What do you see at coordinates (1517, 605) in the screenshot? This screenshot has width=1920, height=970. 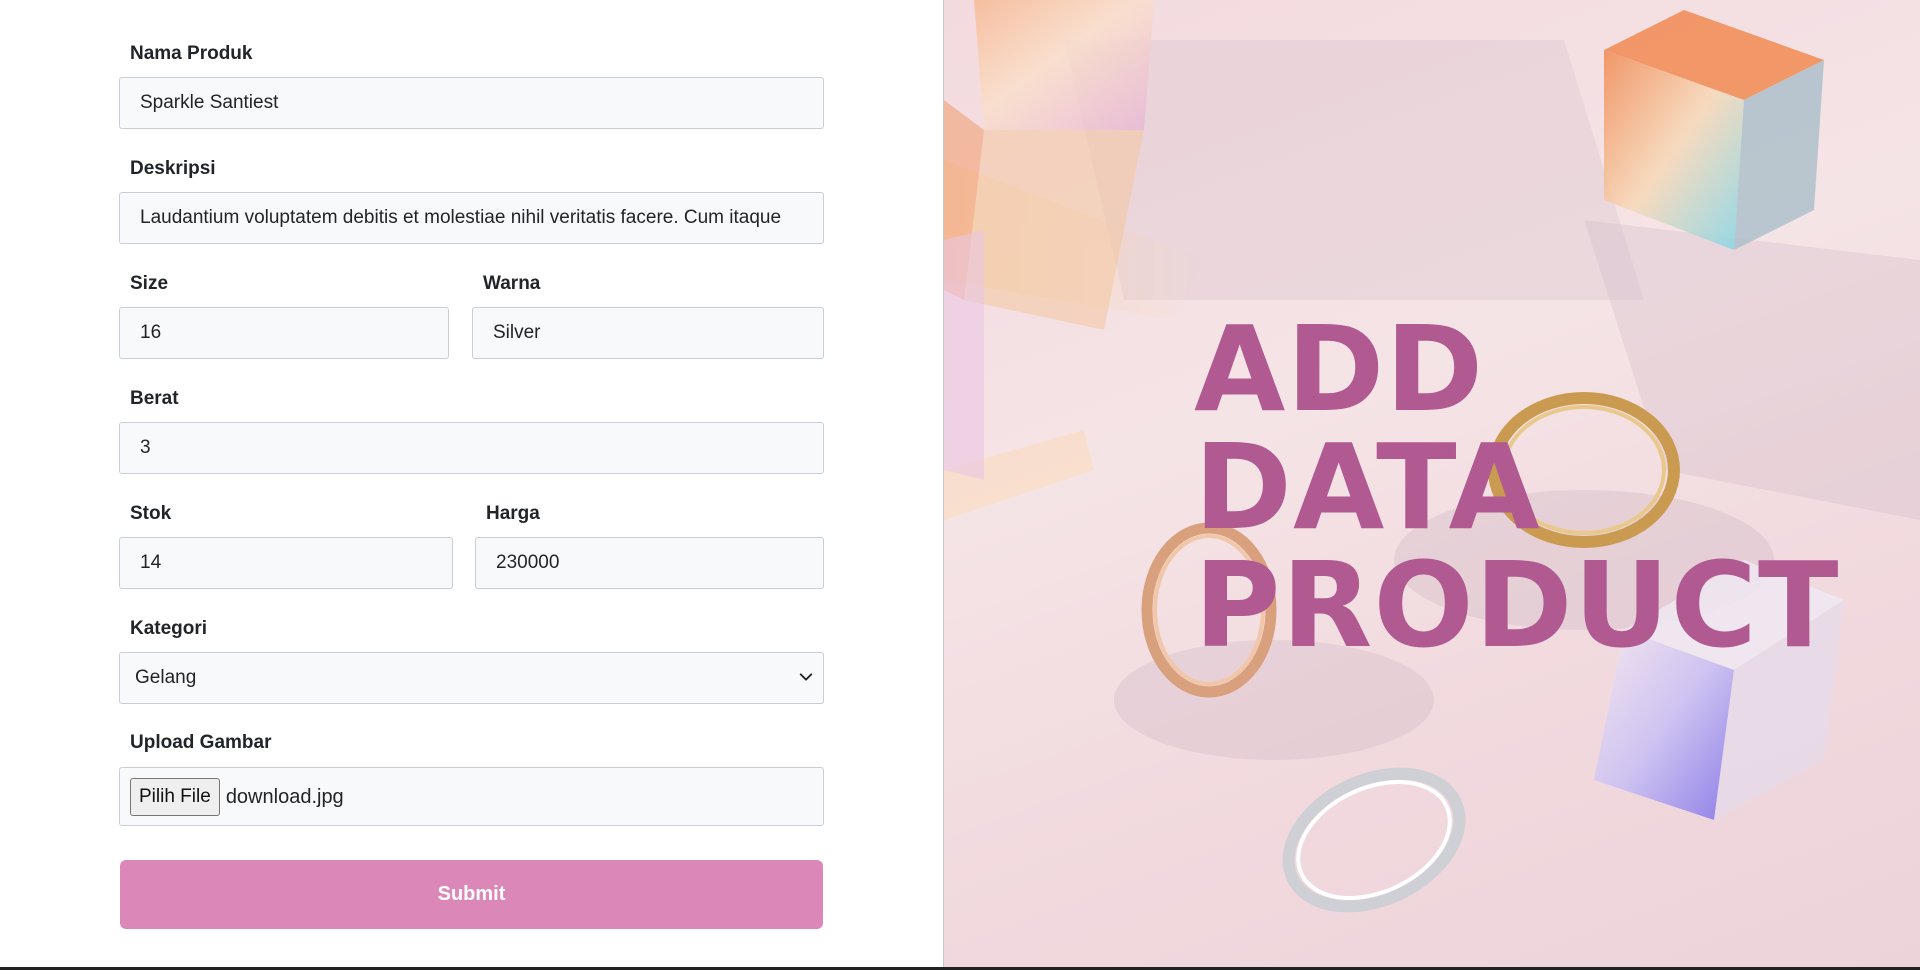 I see `hero-title-line: PRODUCT` at bounding box center [1517, 605].